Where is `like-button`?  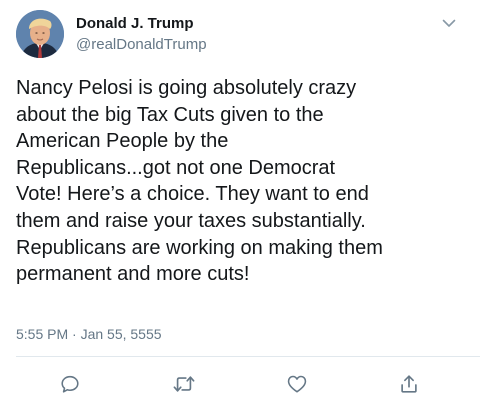 like-button is located at coordinates (297, 384).